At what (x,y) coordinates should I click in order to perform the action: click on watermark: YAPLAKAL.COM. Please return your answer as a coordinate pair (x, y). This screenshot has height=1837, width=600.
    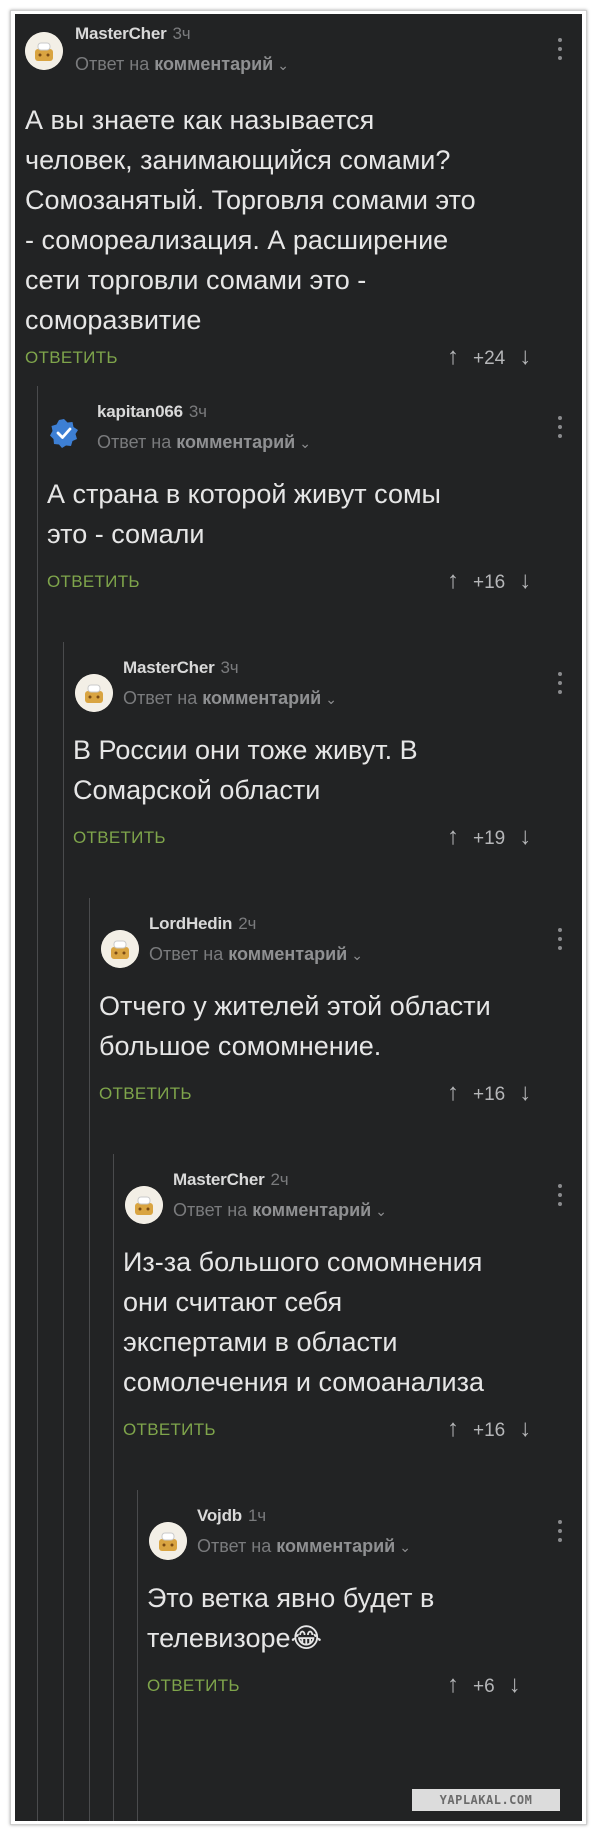
    Looking at the image, I should click on (486, 1800).